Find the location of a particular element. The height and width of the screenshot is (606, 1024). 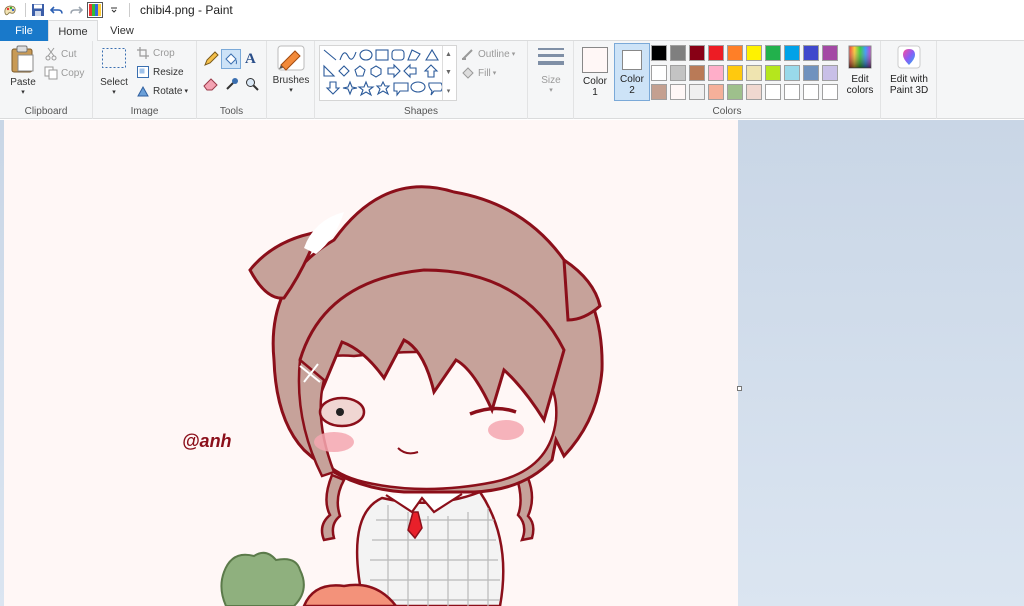

select-label: Select is located at coordinates (114, 82).